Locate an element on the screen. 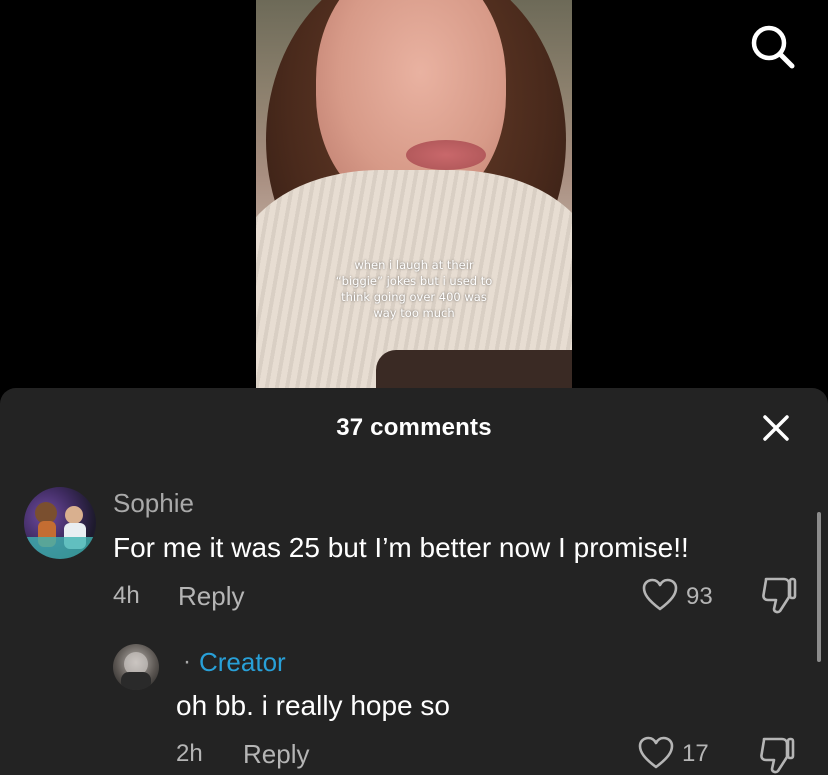  comment-timestamp: 4h is located at coordinates (126, 595).